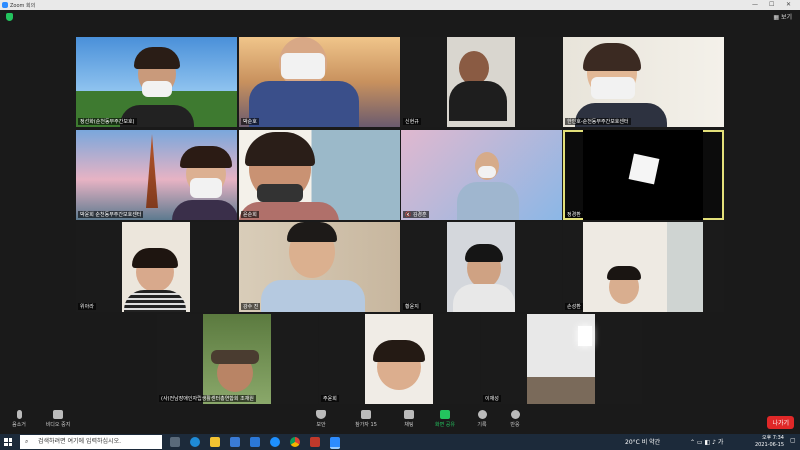 Image resolution: width=800 pixels, height=450 pixels. I want to click on video-tile: (사)전남장애인자립생활센터총연합회 조재원, so click(237, 359).